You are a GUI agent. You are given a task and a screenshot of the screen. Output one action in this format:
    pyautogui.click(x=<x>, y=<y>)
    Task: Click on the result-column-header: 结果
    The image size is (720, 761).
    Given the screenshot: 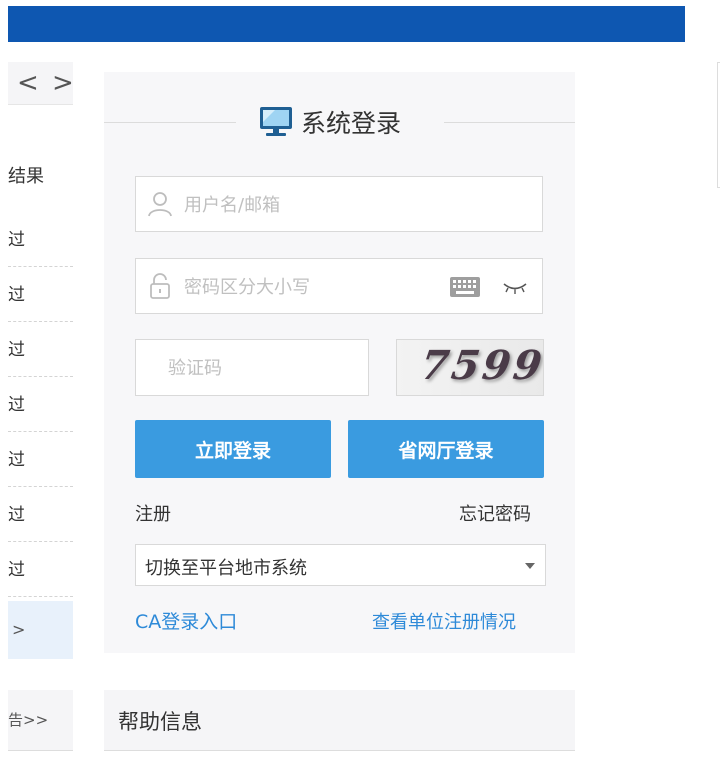 What is the action you would take?
    pyautogui.click(x=26, y=176)
    